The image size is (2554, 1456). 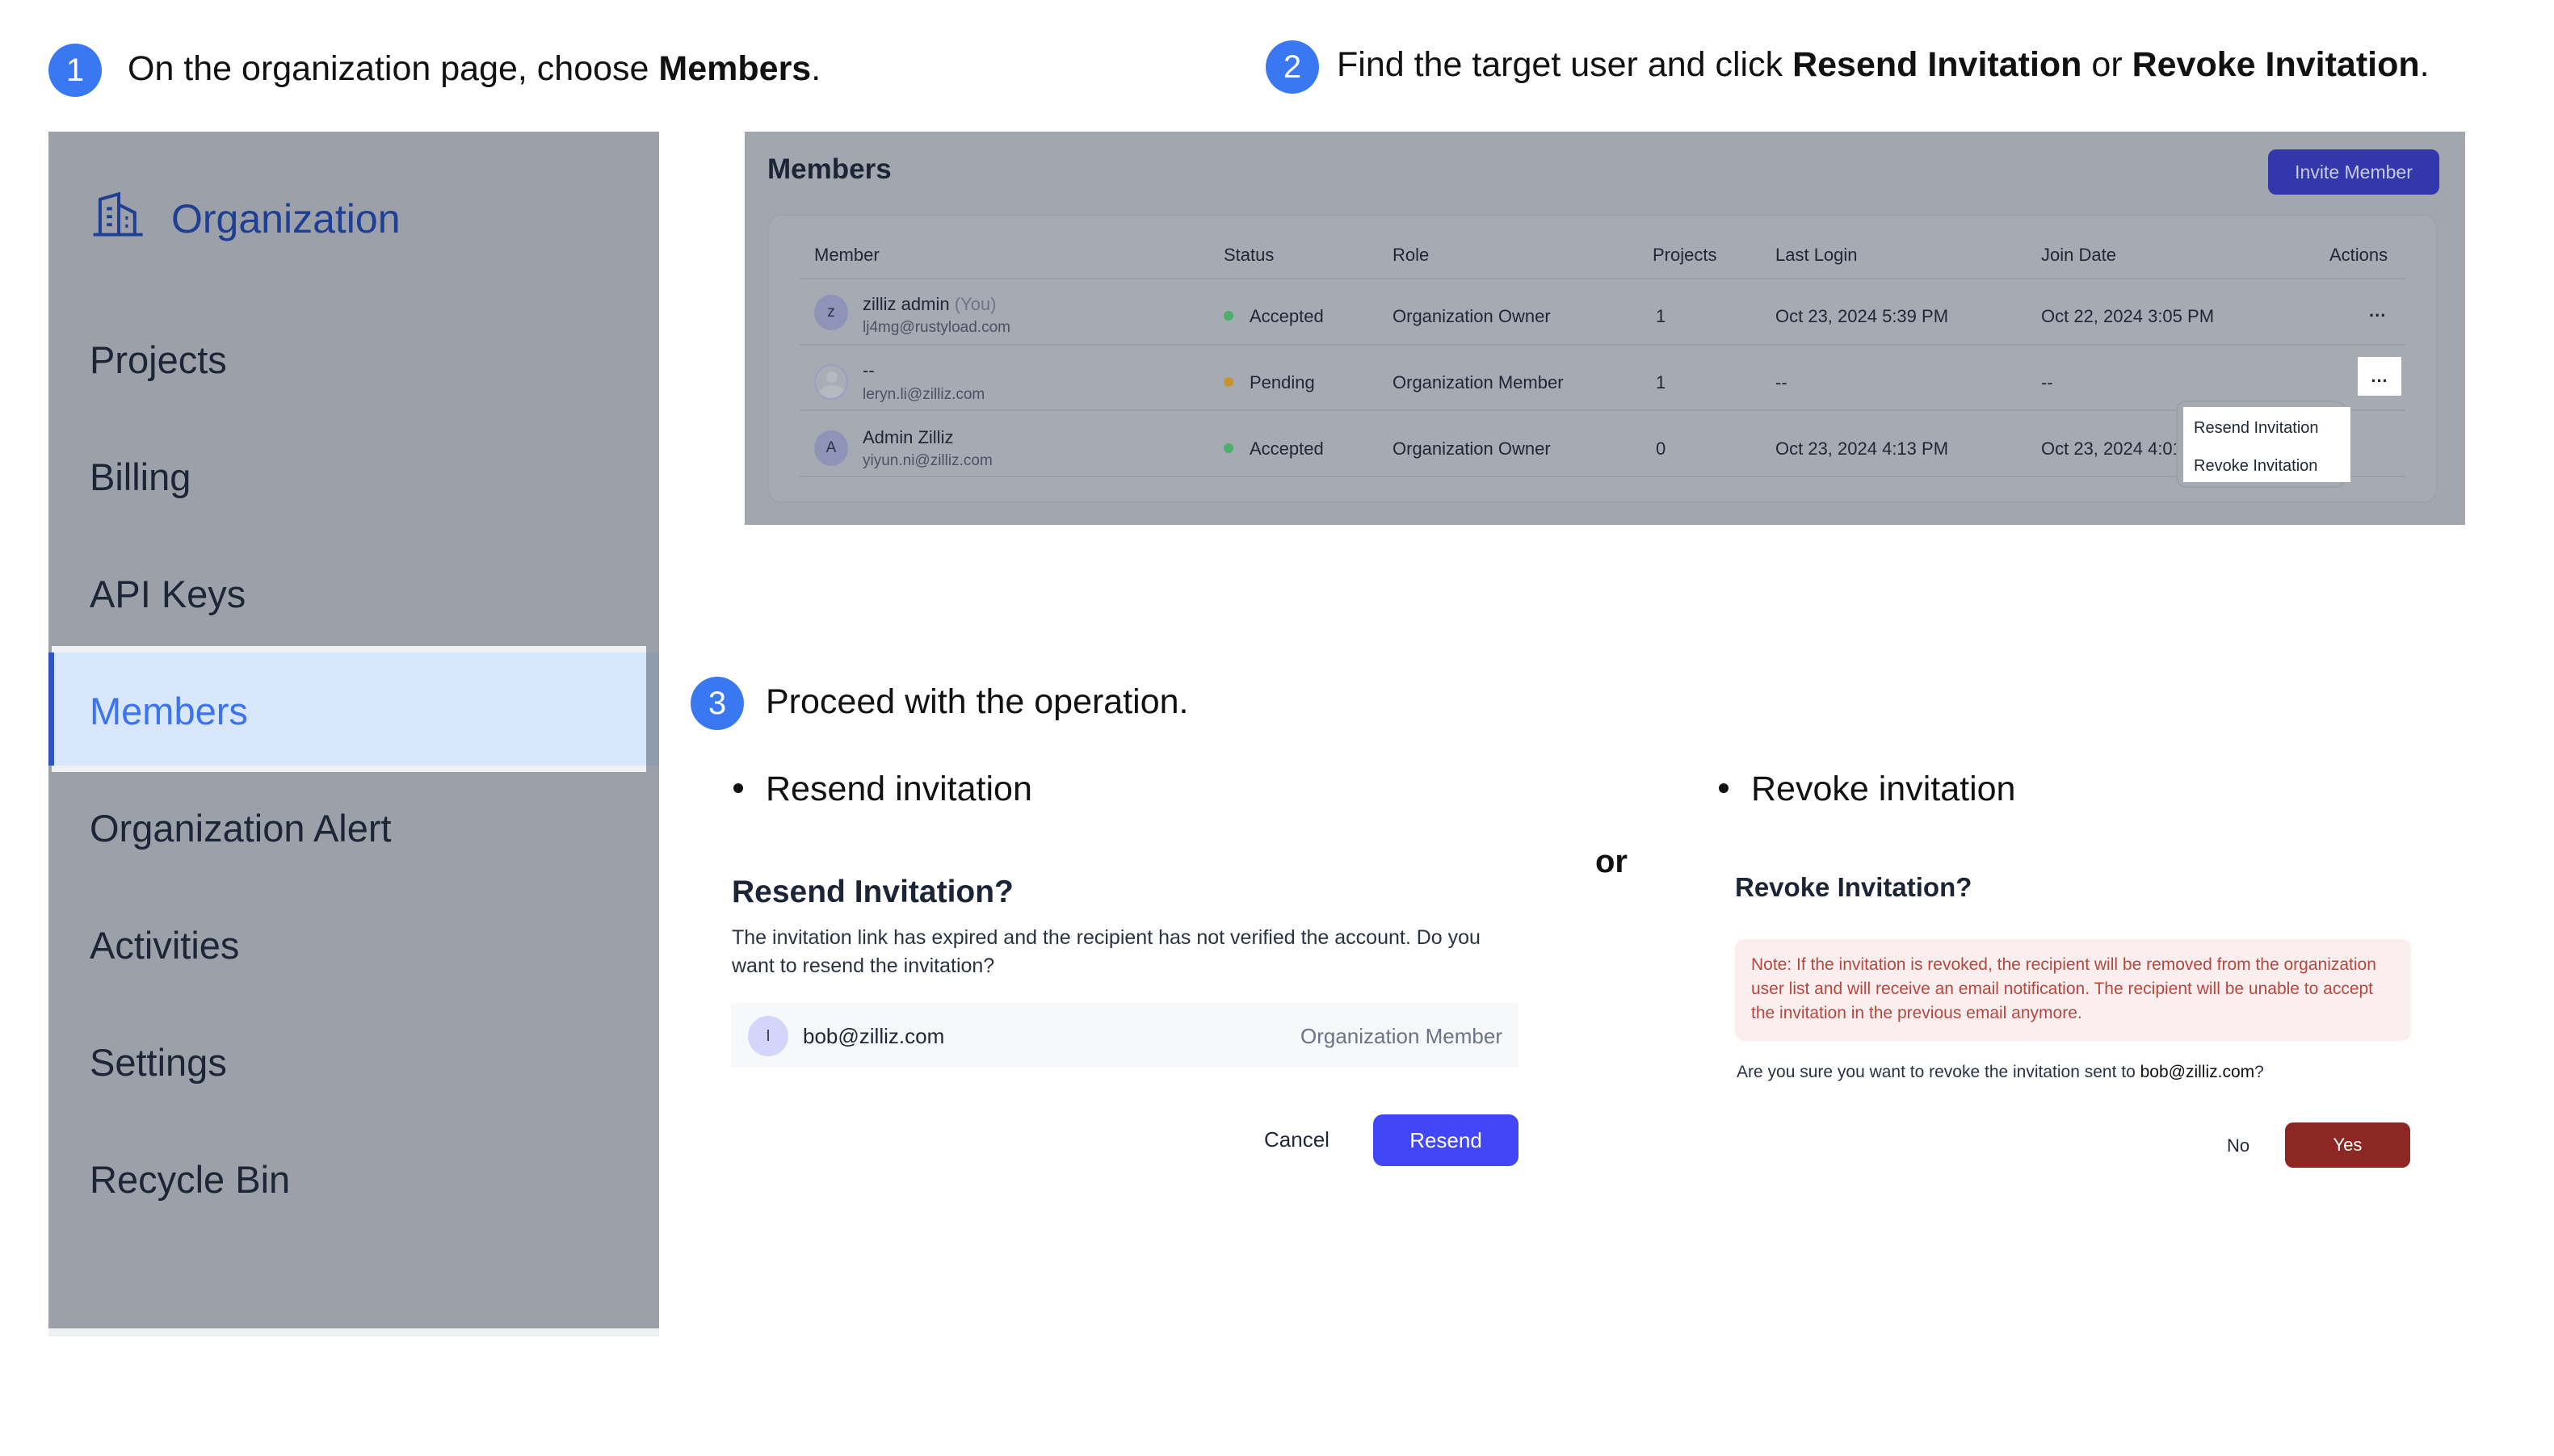 What do you see at coordinates (907, 304) in the screenshot?
I see `member-name-text: zilliz admin` at bounding box center [907, 304].